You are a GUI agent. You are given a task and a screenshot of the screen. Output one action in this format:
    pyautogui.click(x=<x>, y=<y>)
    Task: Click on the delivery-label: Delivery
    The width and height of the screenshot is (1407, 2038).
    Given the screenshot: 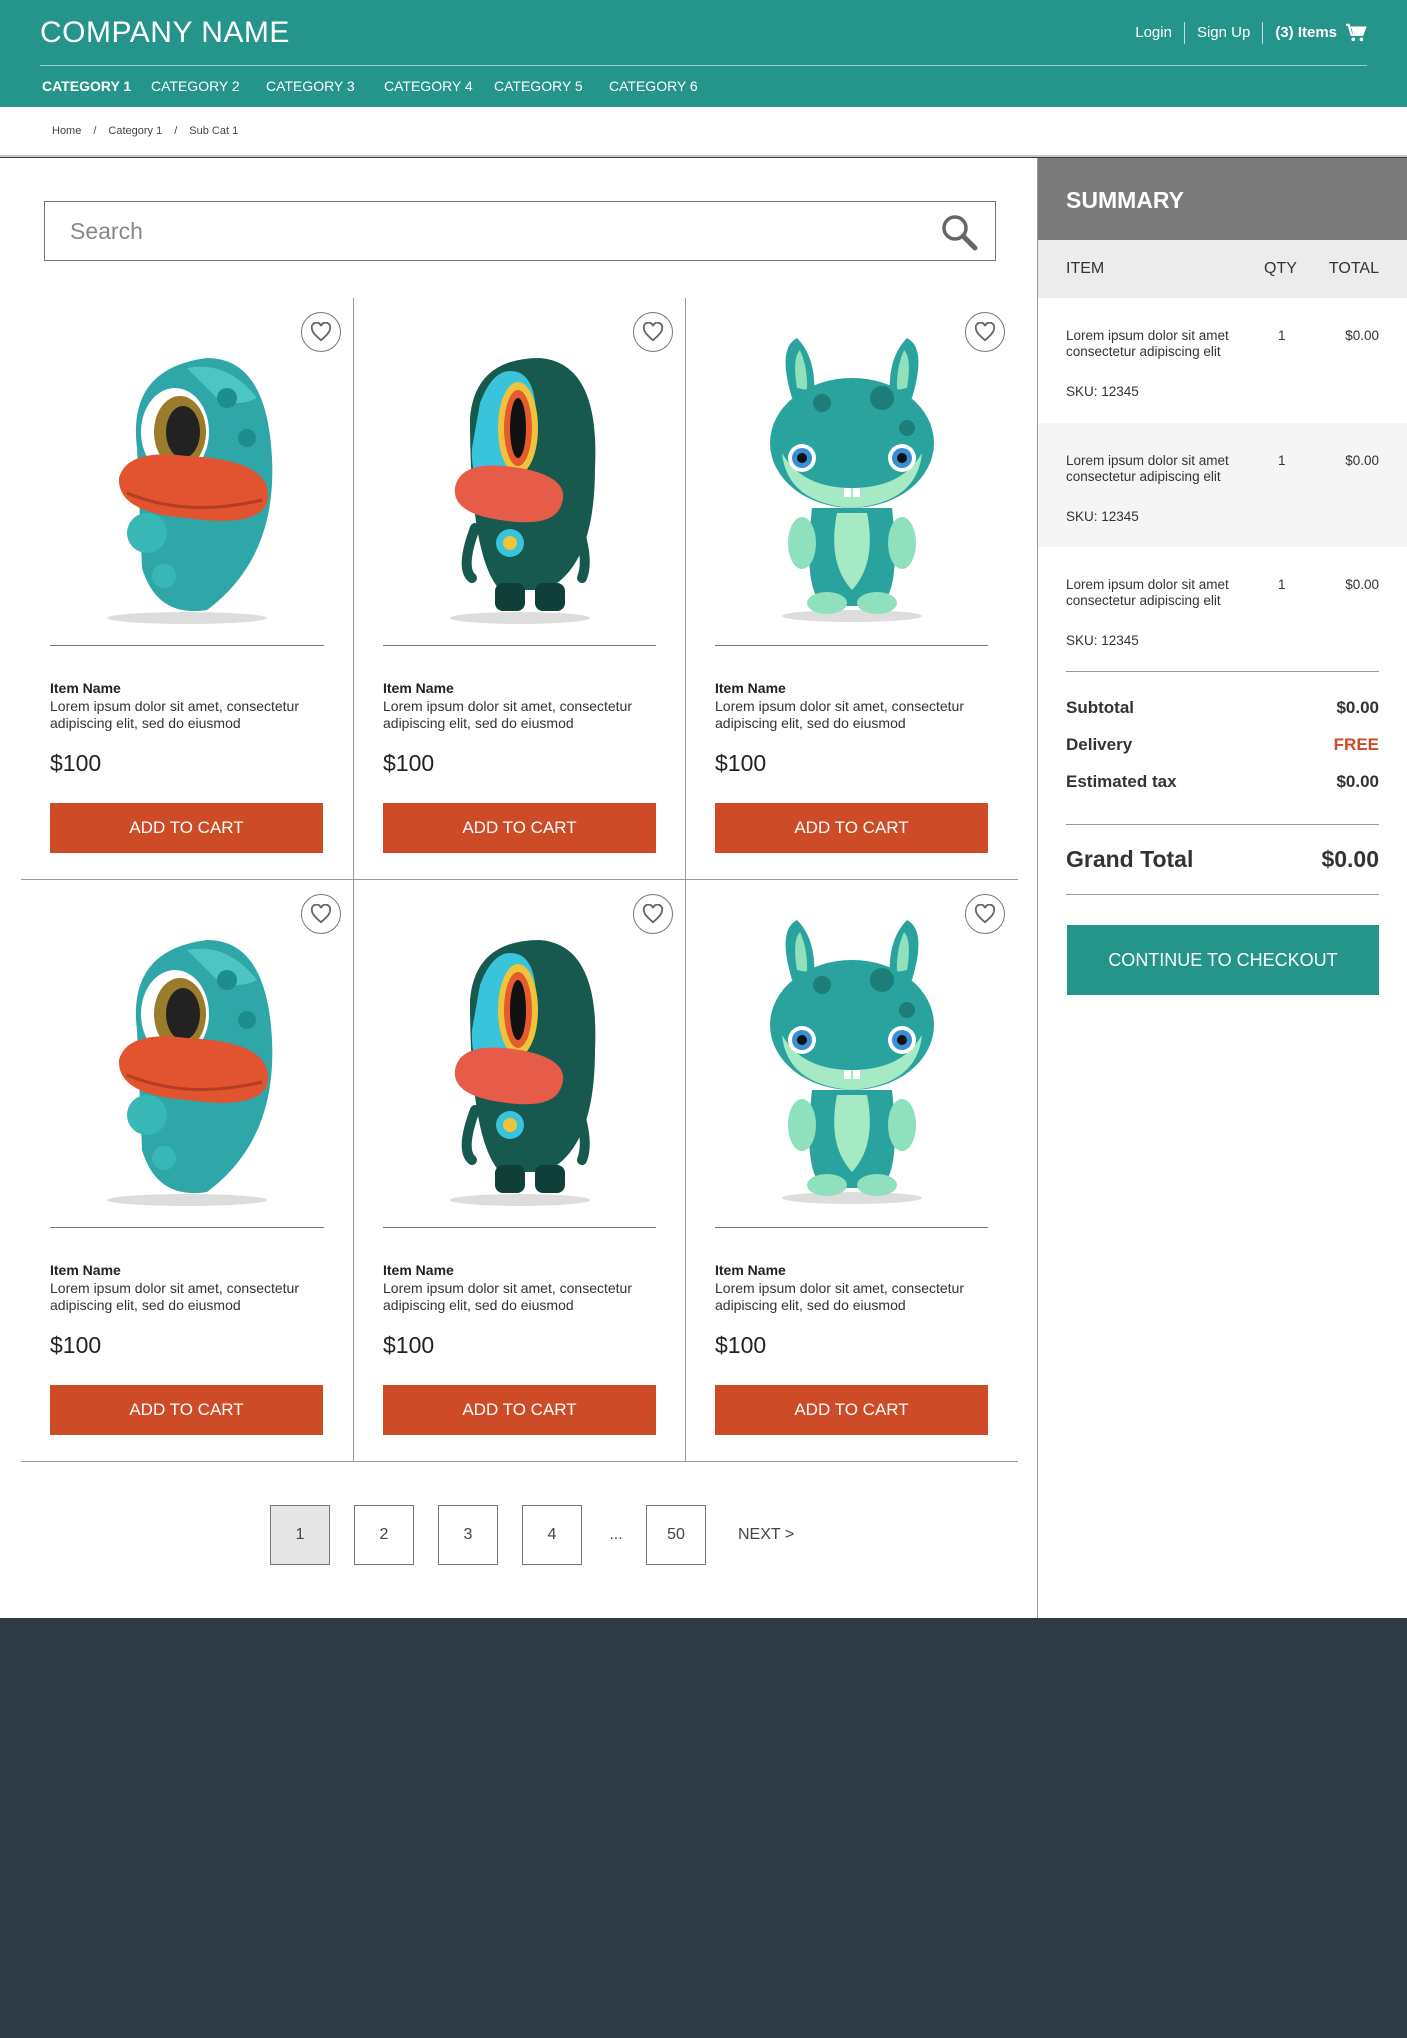 What is the action you would take?
    pyautogui.click(x=1099, y=744)
    